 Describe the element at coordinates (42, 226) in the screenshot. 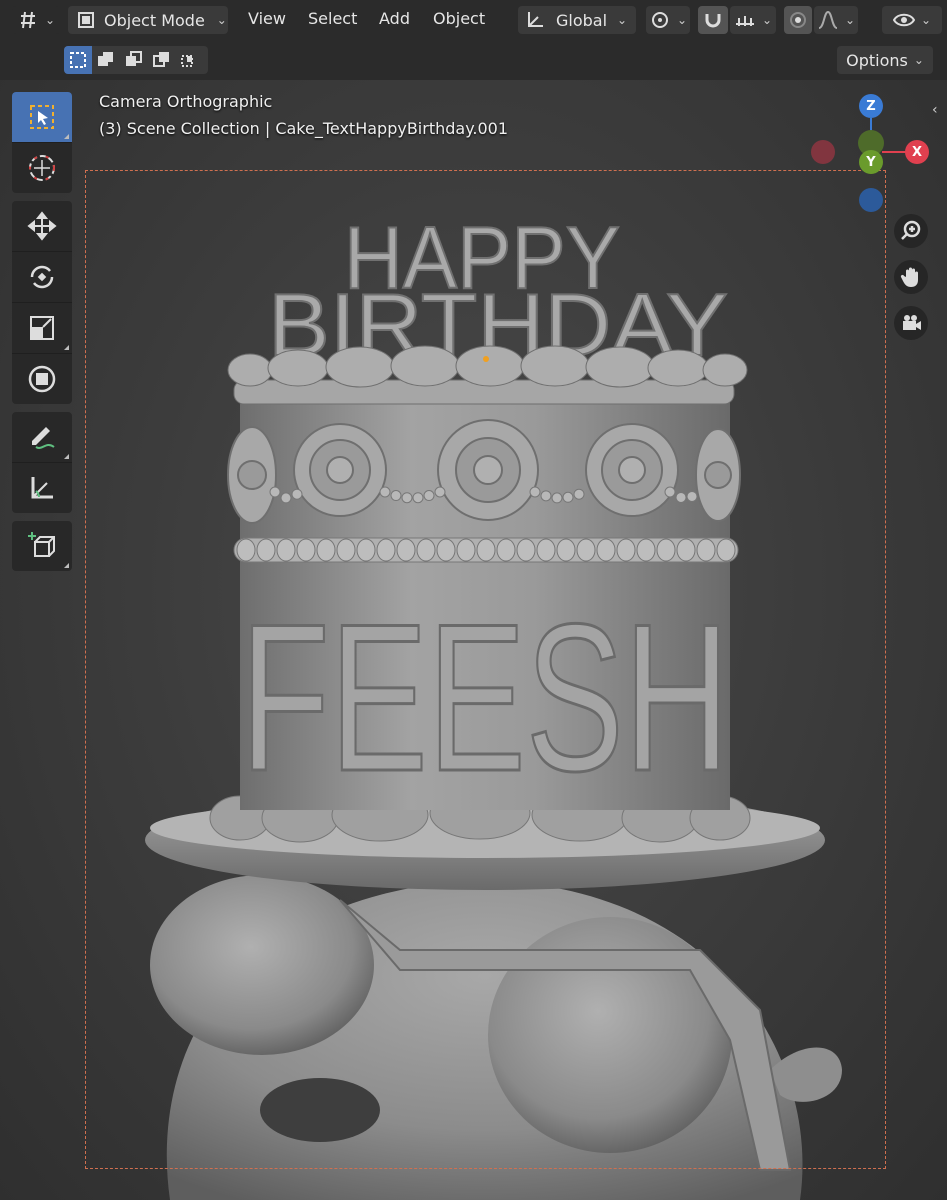

I see `move-tool` at that location.